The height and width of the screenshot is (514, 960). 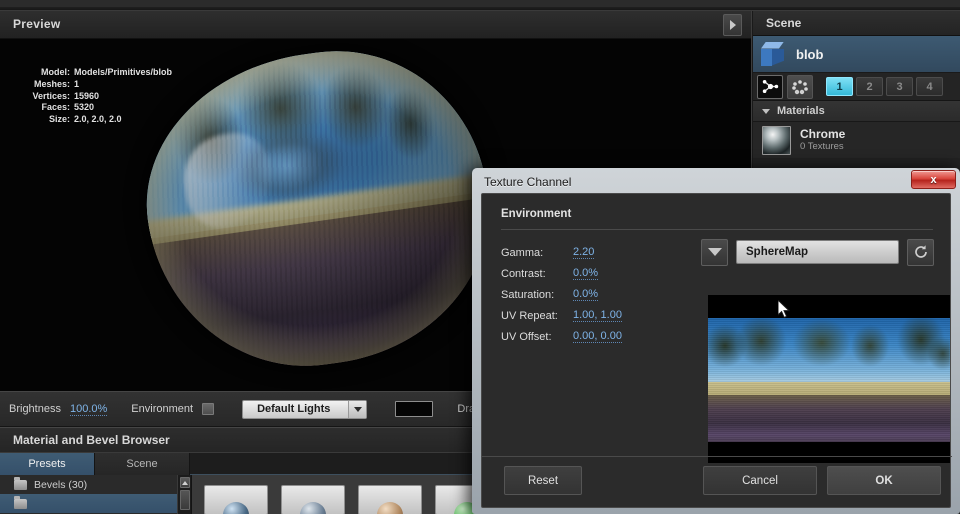 What do you see at coordinates (95, 503) in the screenshot?
I see `tree-item-selected` at bounding box center [95, 503].